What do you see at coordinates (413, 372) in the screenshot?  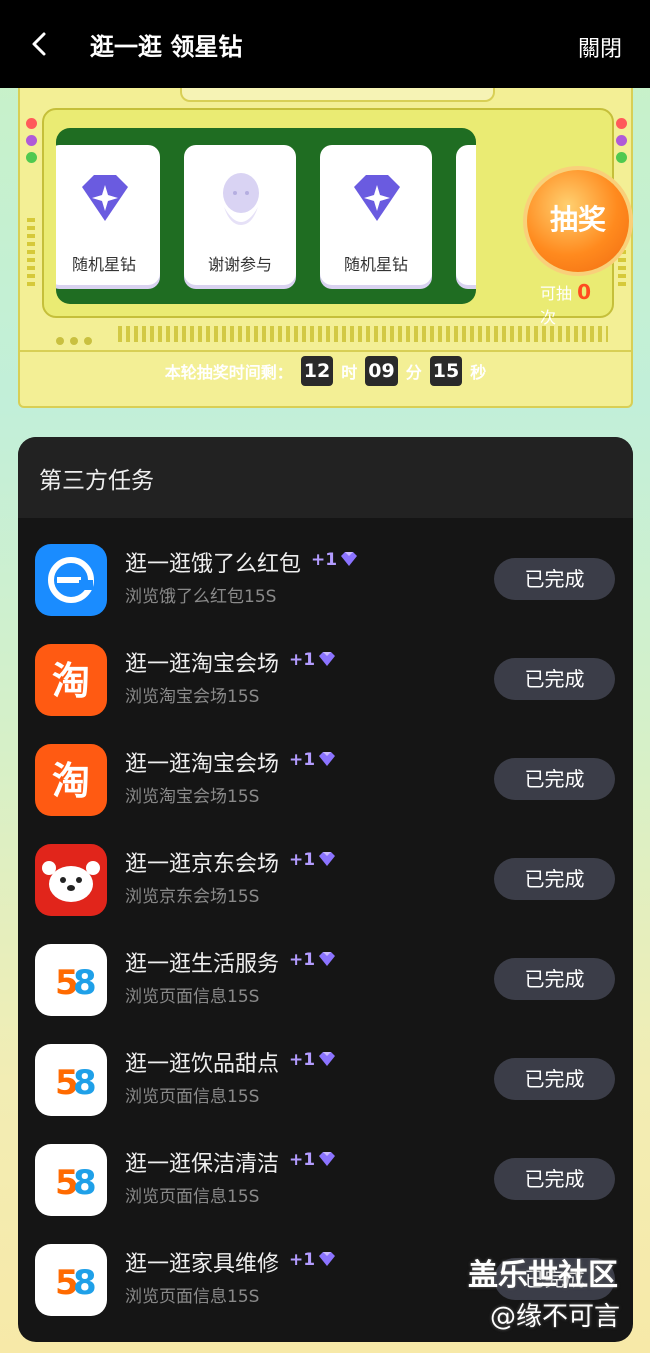 I see `timer-minutes-unit: 分` at bounding box center [413, 372].